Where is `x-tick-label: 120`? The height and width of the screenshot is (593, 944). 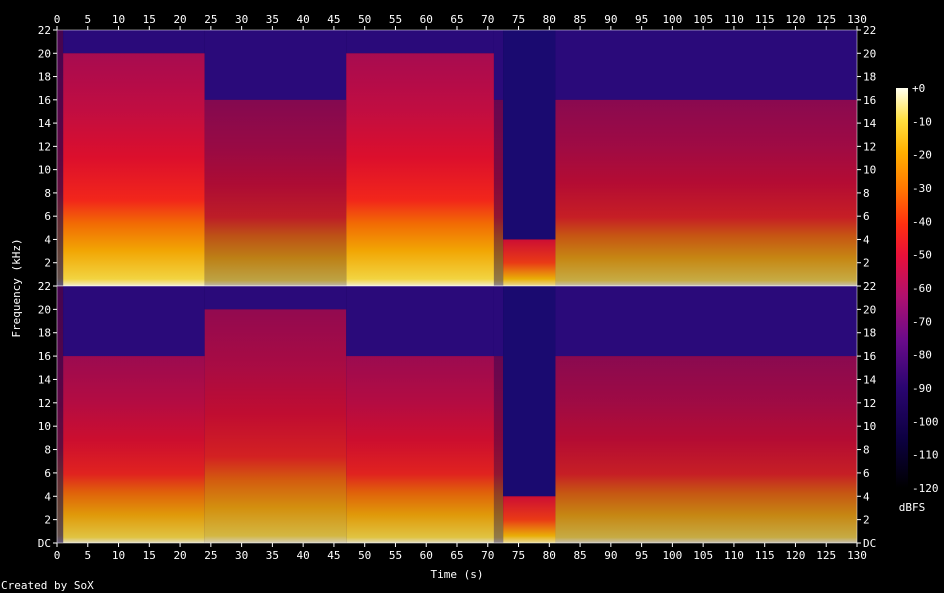
x-tick-label: 120 is located at coordinates (796, 555).